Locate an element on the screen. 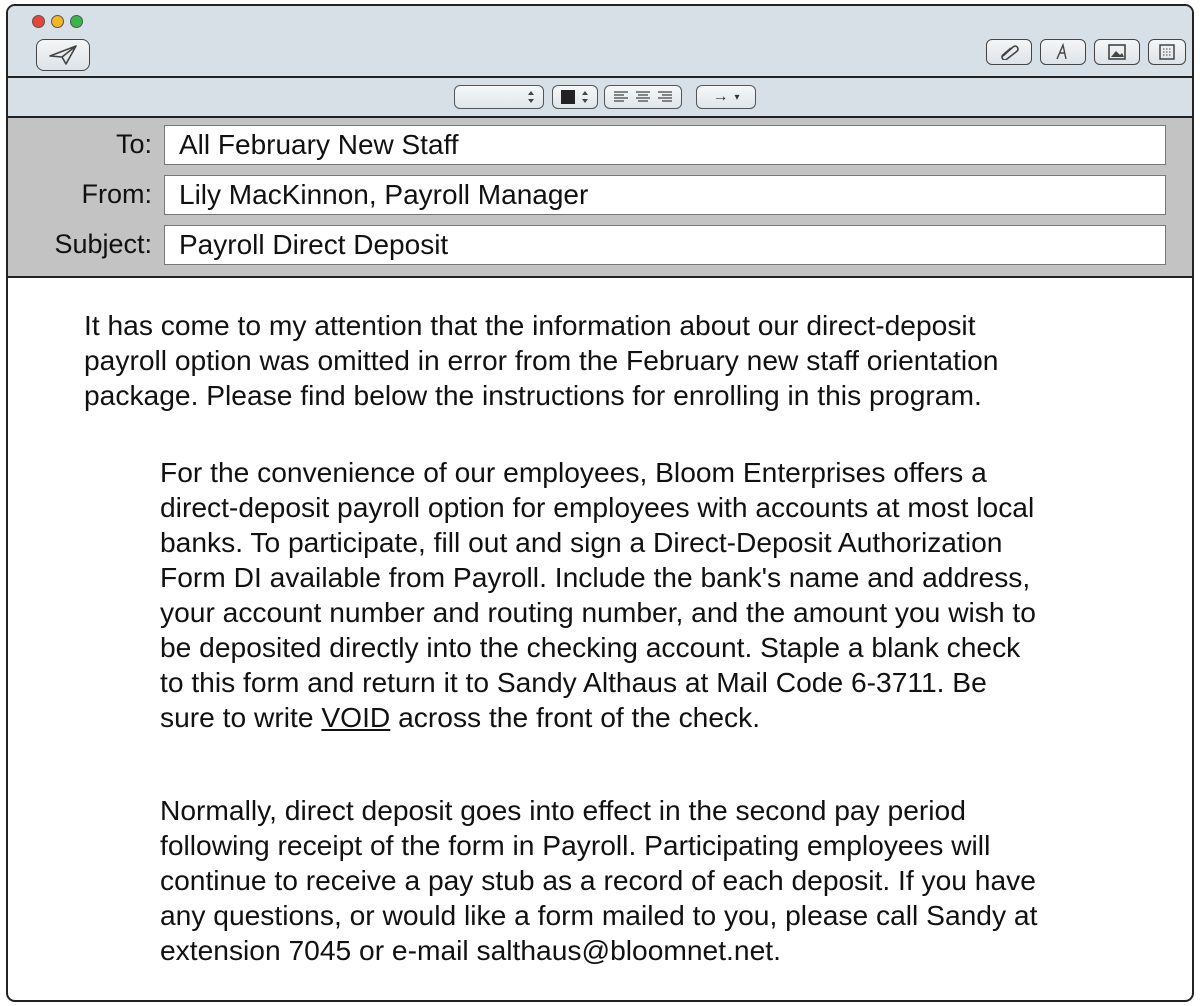  stationery-button is located at coordinates (1167, 52).